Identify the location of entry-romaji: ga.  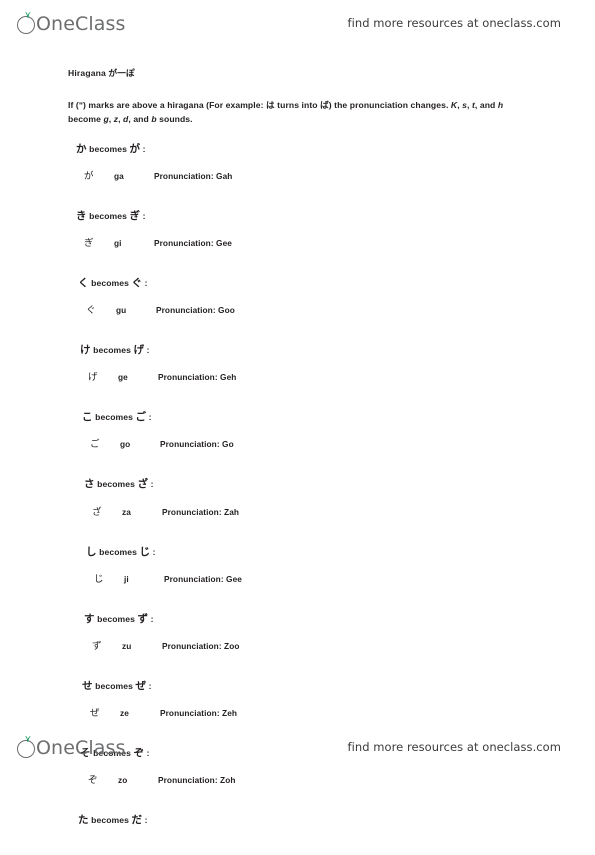
(119, 175).